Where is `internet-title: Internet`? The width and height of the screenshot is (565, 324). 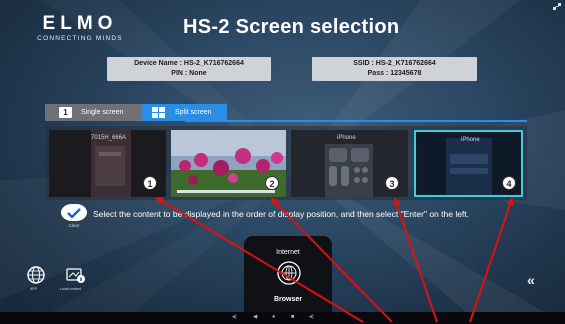
internet-title: Internet is located at coordinates (288, 252).